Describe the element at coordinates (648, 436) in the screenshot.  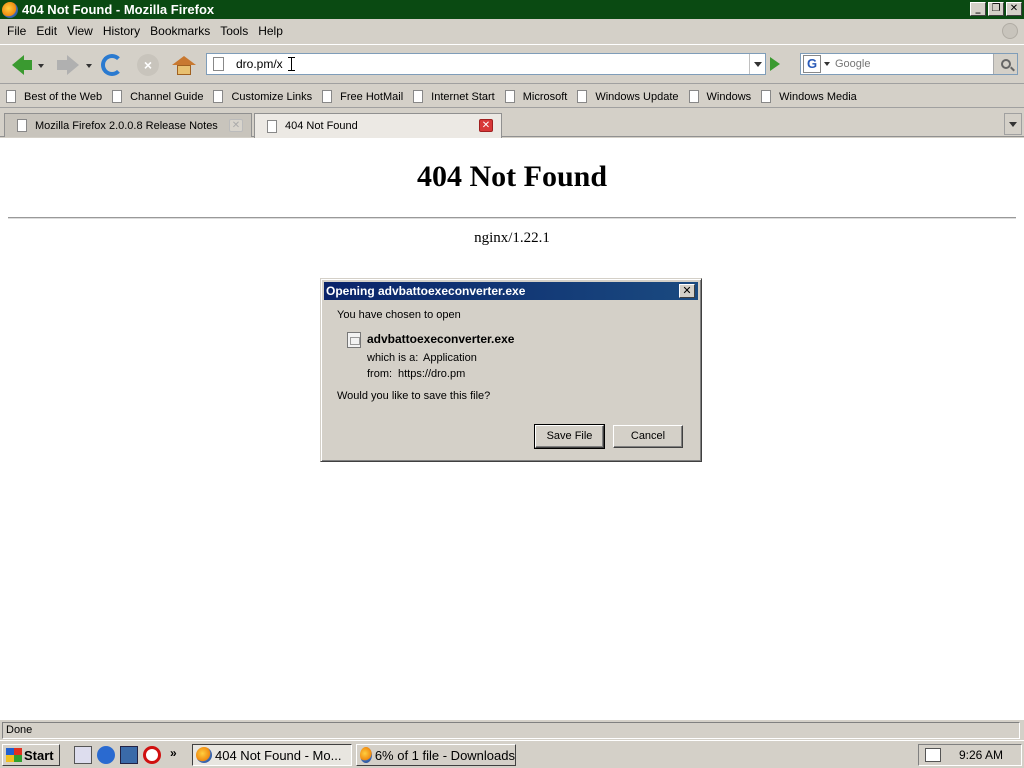
I see `cancel-button: Cancel` at that location.